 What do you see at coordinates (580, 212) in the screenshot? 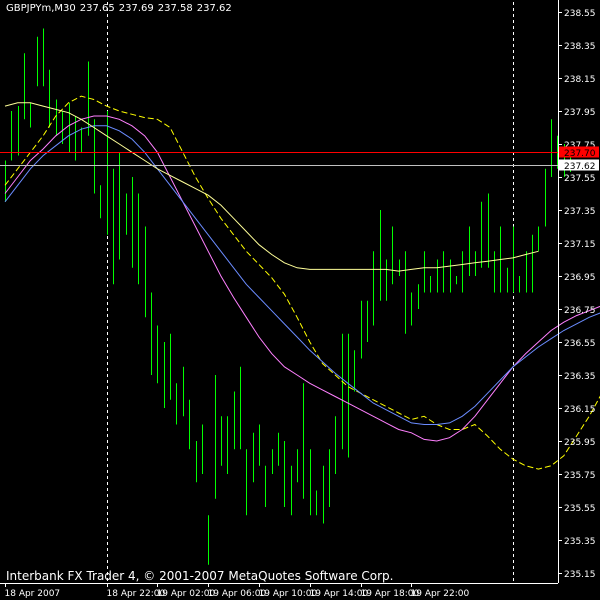
I see `y-tick-label: 237.35` at bounding box center [580, 212].